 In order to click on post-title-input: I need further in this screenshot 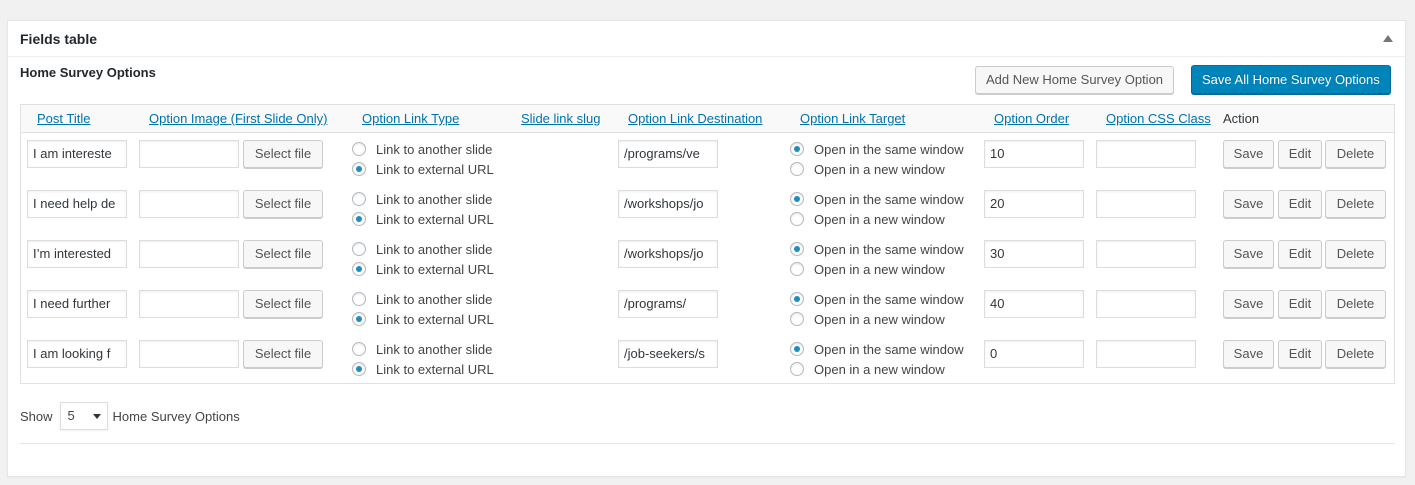, I will do `click(77, 304)`.